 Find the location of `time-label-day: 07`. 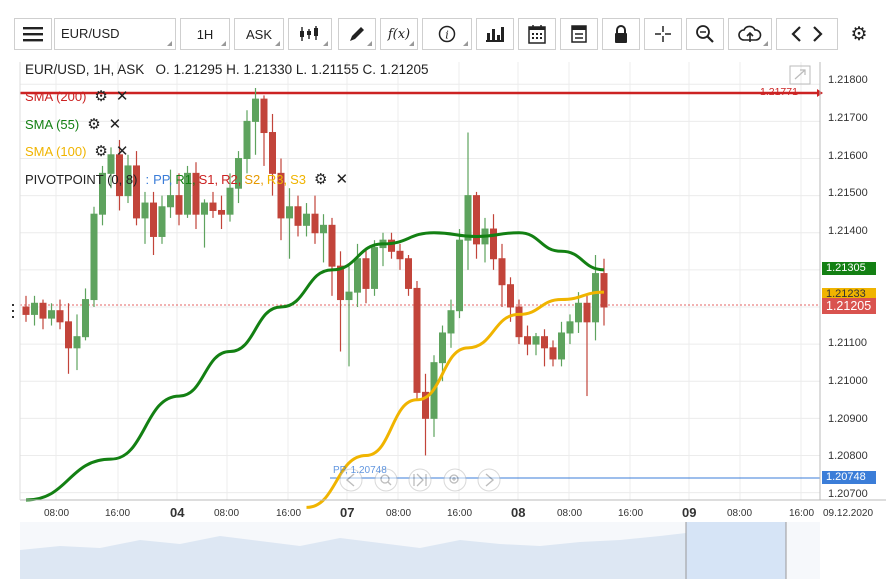

time-label-day: 07 is located at coordinates (347, 512).